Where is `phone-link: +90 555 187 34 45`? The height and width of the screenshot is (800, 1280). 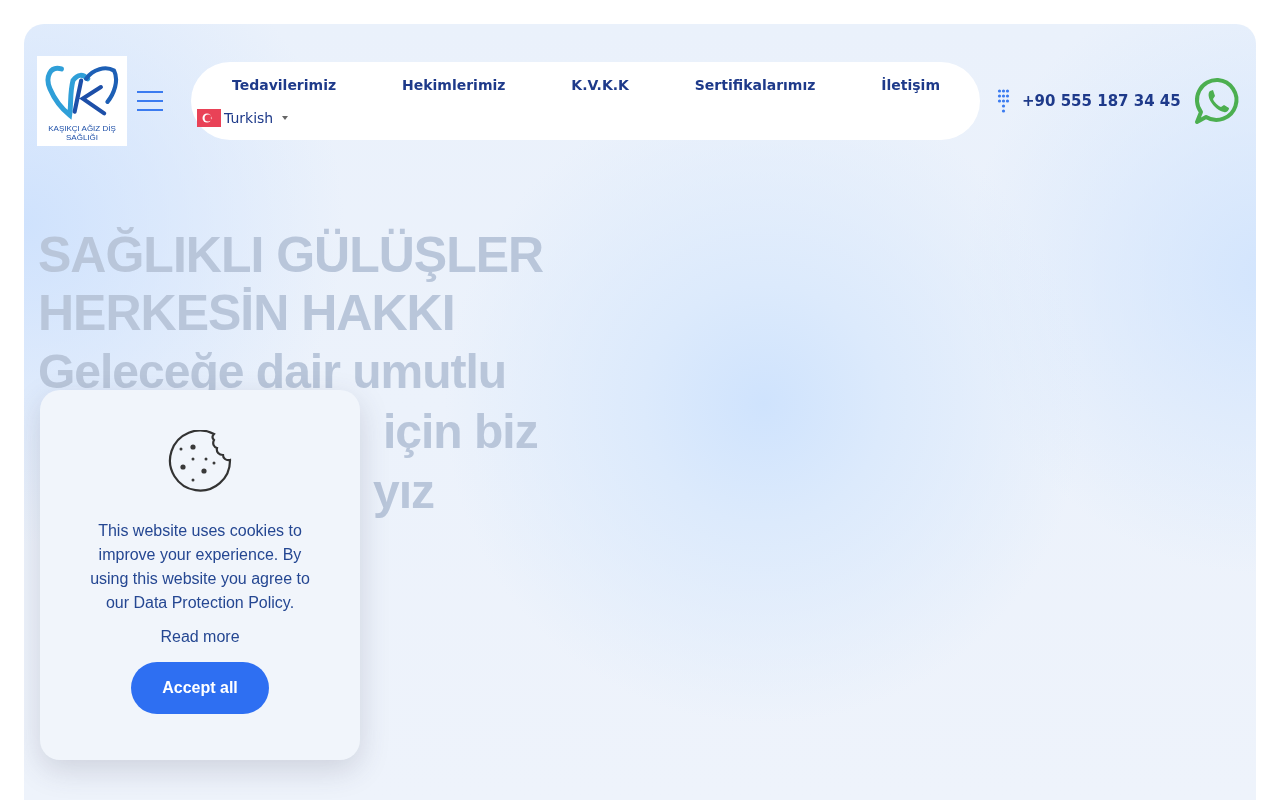
phone-link: +90 555 187 34 45 is located at coordinates (1101, 101).